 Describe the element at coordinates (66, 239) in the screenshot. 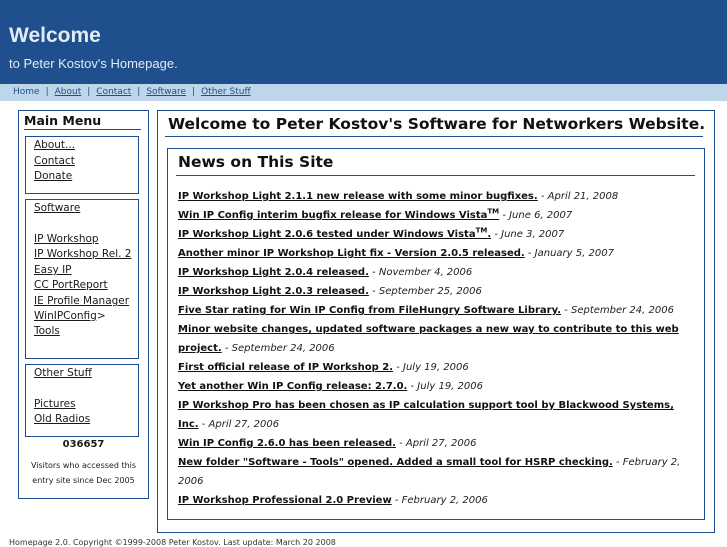

I see `menu-ip-workshop-link: IP Workshop` at that location.